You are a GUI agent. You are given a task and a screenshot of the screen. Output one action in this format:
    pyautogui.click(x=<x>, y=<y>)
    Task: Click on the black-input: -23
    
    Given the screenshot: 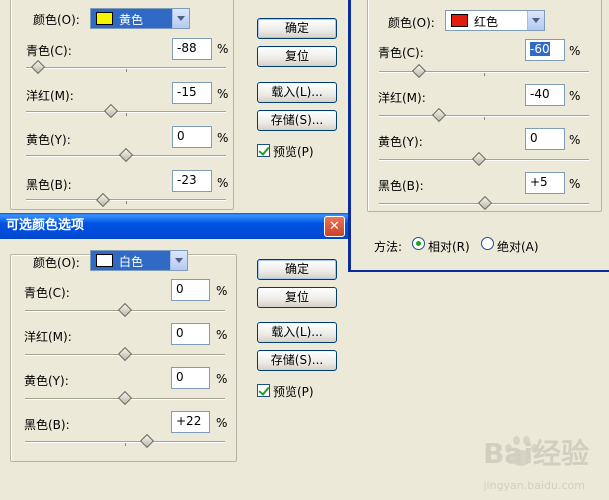 What is the action you would take?
    pyautogui.click(x=192, y=181)
    